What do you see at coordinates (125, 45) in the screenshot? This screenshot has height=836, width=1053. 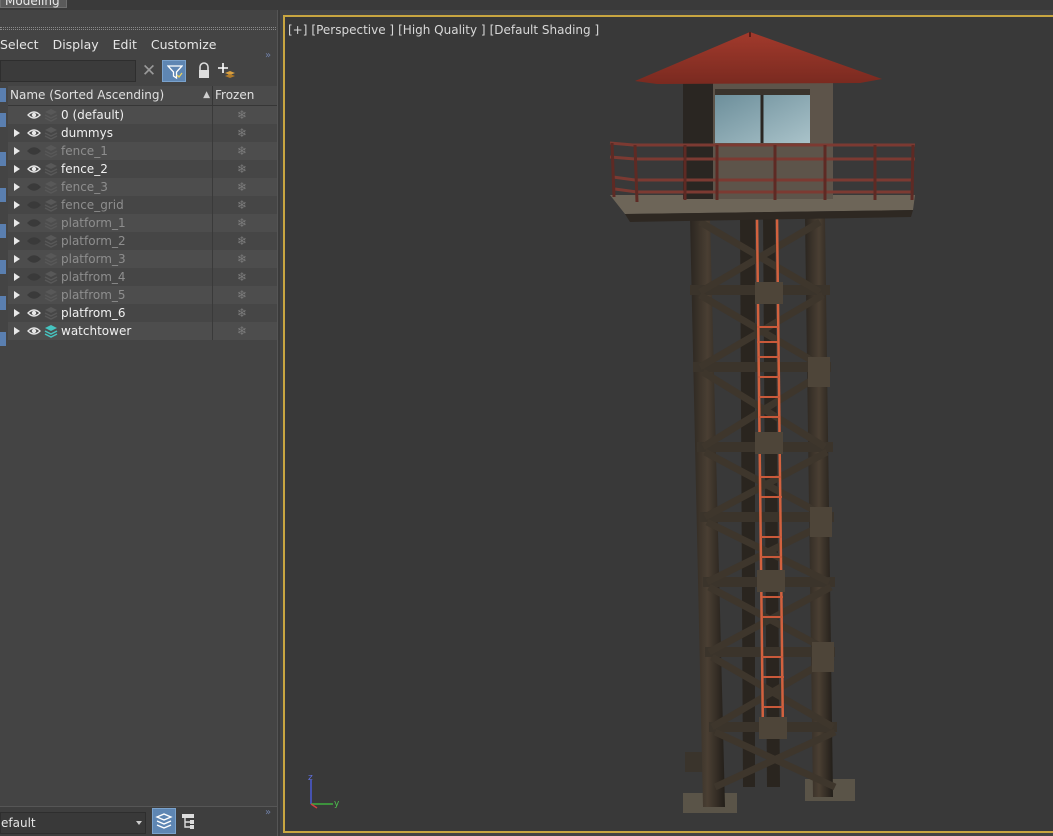 I see `menu-edit: Edit` at bounding box center [125, 45].